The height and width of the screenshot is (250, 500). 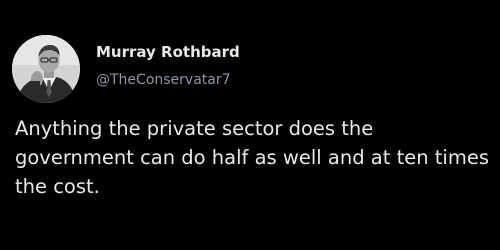 I want to click on tweet-header: Murray Rothbard @TheConservatar7, so click(x=126, y=69).